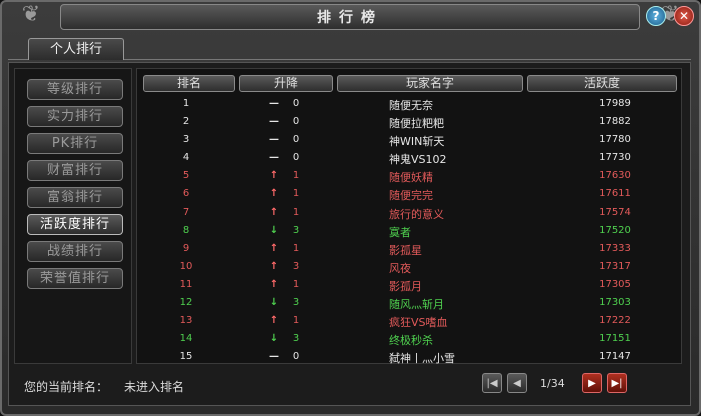 The width and height of the screenshot is (701, 416). Describe the element at coordinates (186, 122) in the screenshot. I see `rank-cell: 2` at that location.